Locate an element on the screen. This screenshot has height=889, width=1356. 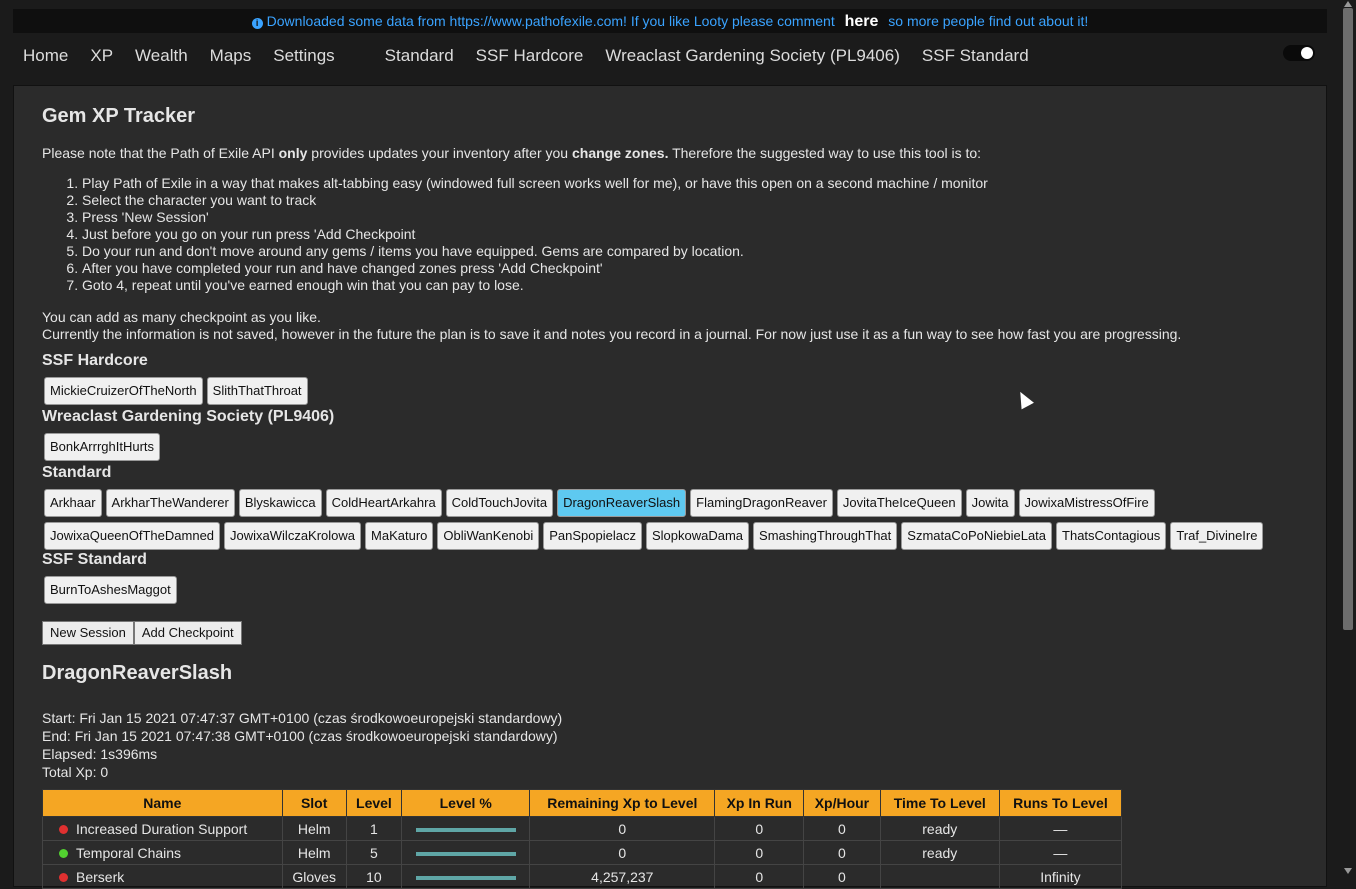
note-text: Please note that the Path of Exile API is located at coordinates (160, 153).